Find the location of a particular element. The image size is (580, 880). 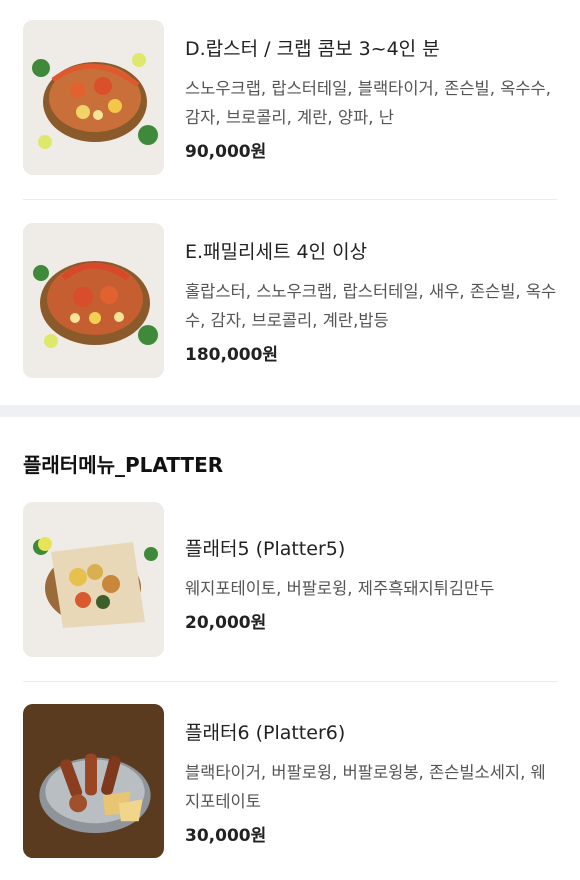

section-band is located at coordinates (290, 411).